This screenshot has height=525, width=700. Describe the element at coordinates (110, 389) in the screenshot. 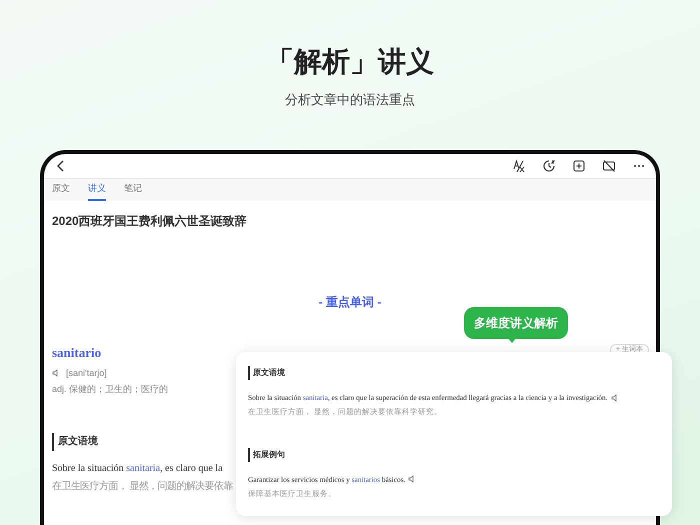

I see `definition: adj. 保健的；卫生的；医疗的` at that location.